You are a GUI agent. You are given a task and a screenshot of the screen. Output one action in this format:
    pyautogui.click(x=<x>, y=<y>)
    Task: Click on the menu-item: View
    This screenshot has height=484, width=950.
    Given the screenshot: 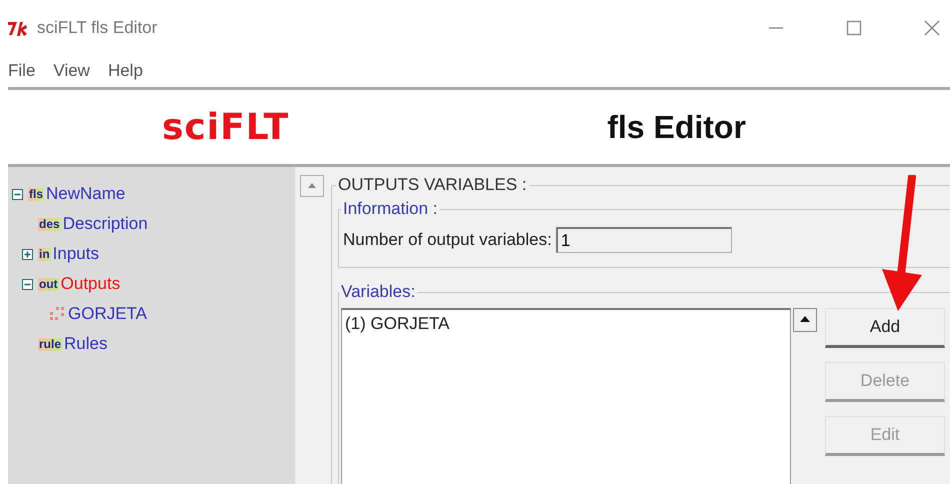 What is the action you would take?
    pyautogui.click(x=71, y=71)
    